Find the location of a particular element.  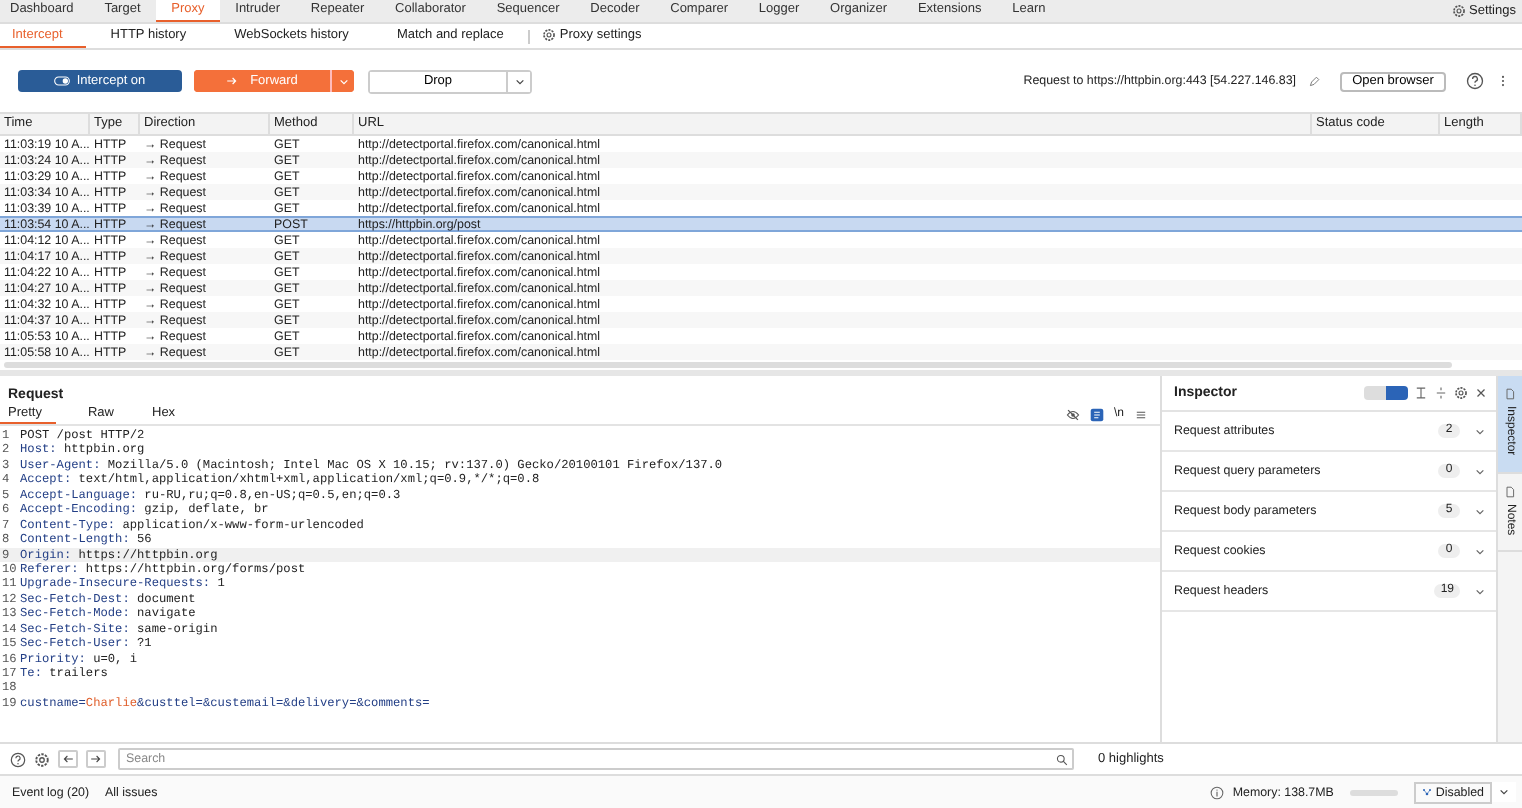

close-icon is located at coordinates (1481, 393).